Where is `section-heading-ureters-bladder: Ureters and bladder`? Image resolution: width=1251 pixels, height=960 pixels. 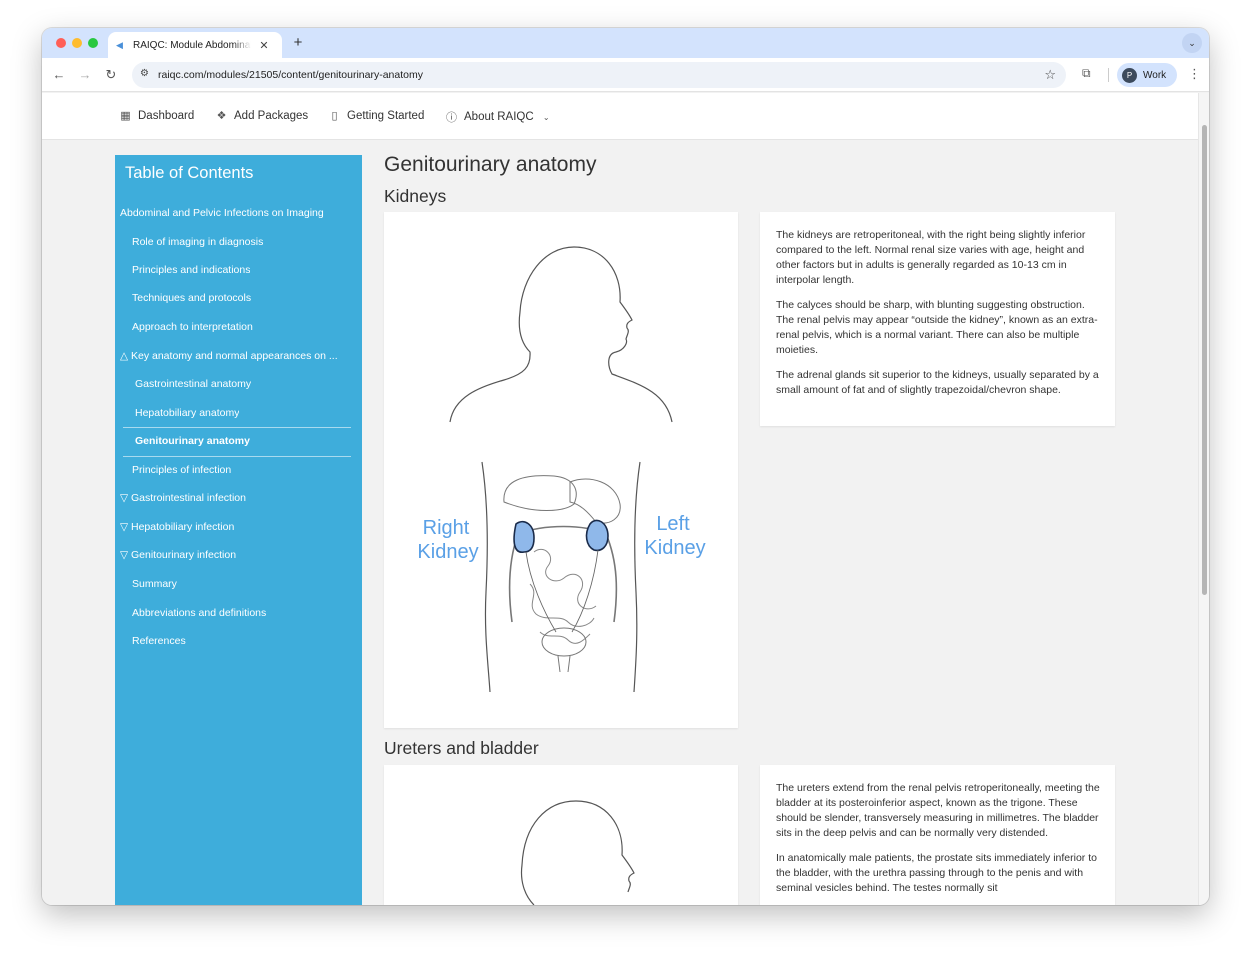
section-heading-ureters-bladder: Ureters and bladder is located at coordinates (461, 748).